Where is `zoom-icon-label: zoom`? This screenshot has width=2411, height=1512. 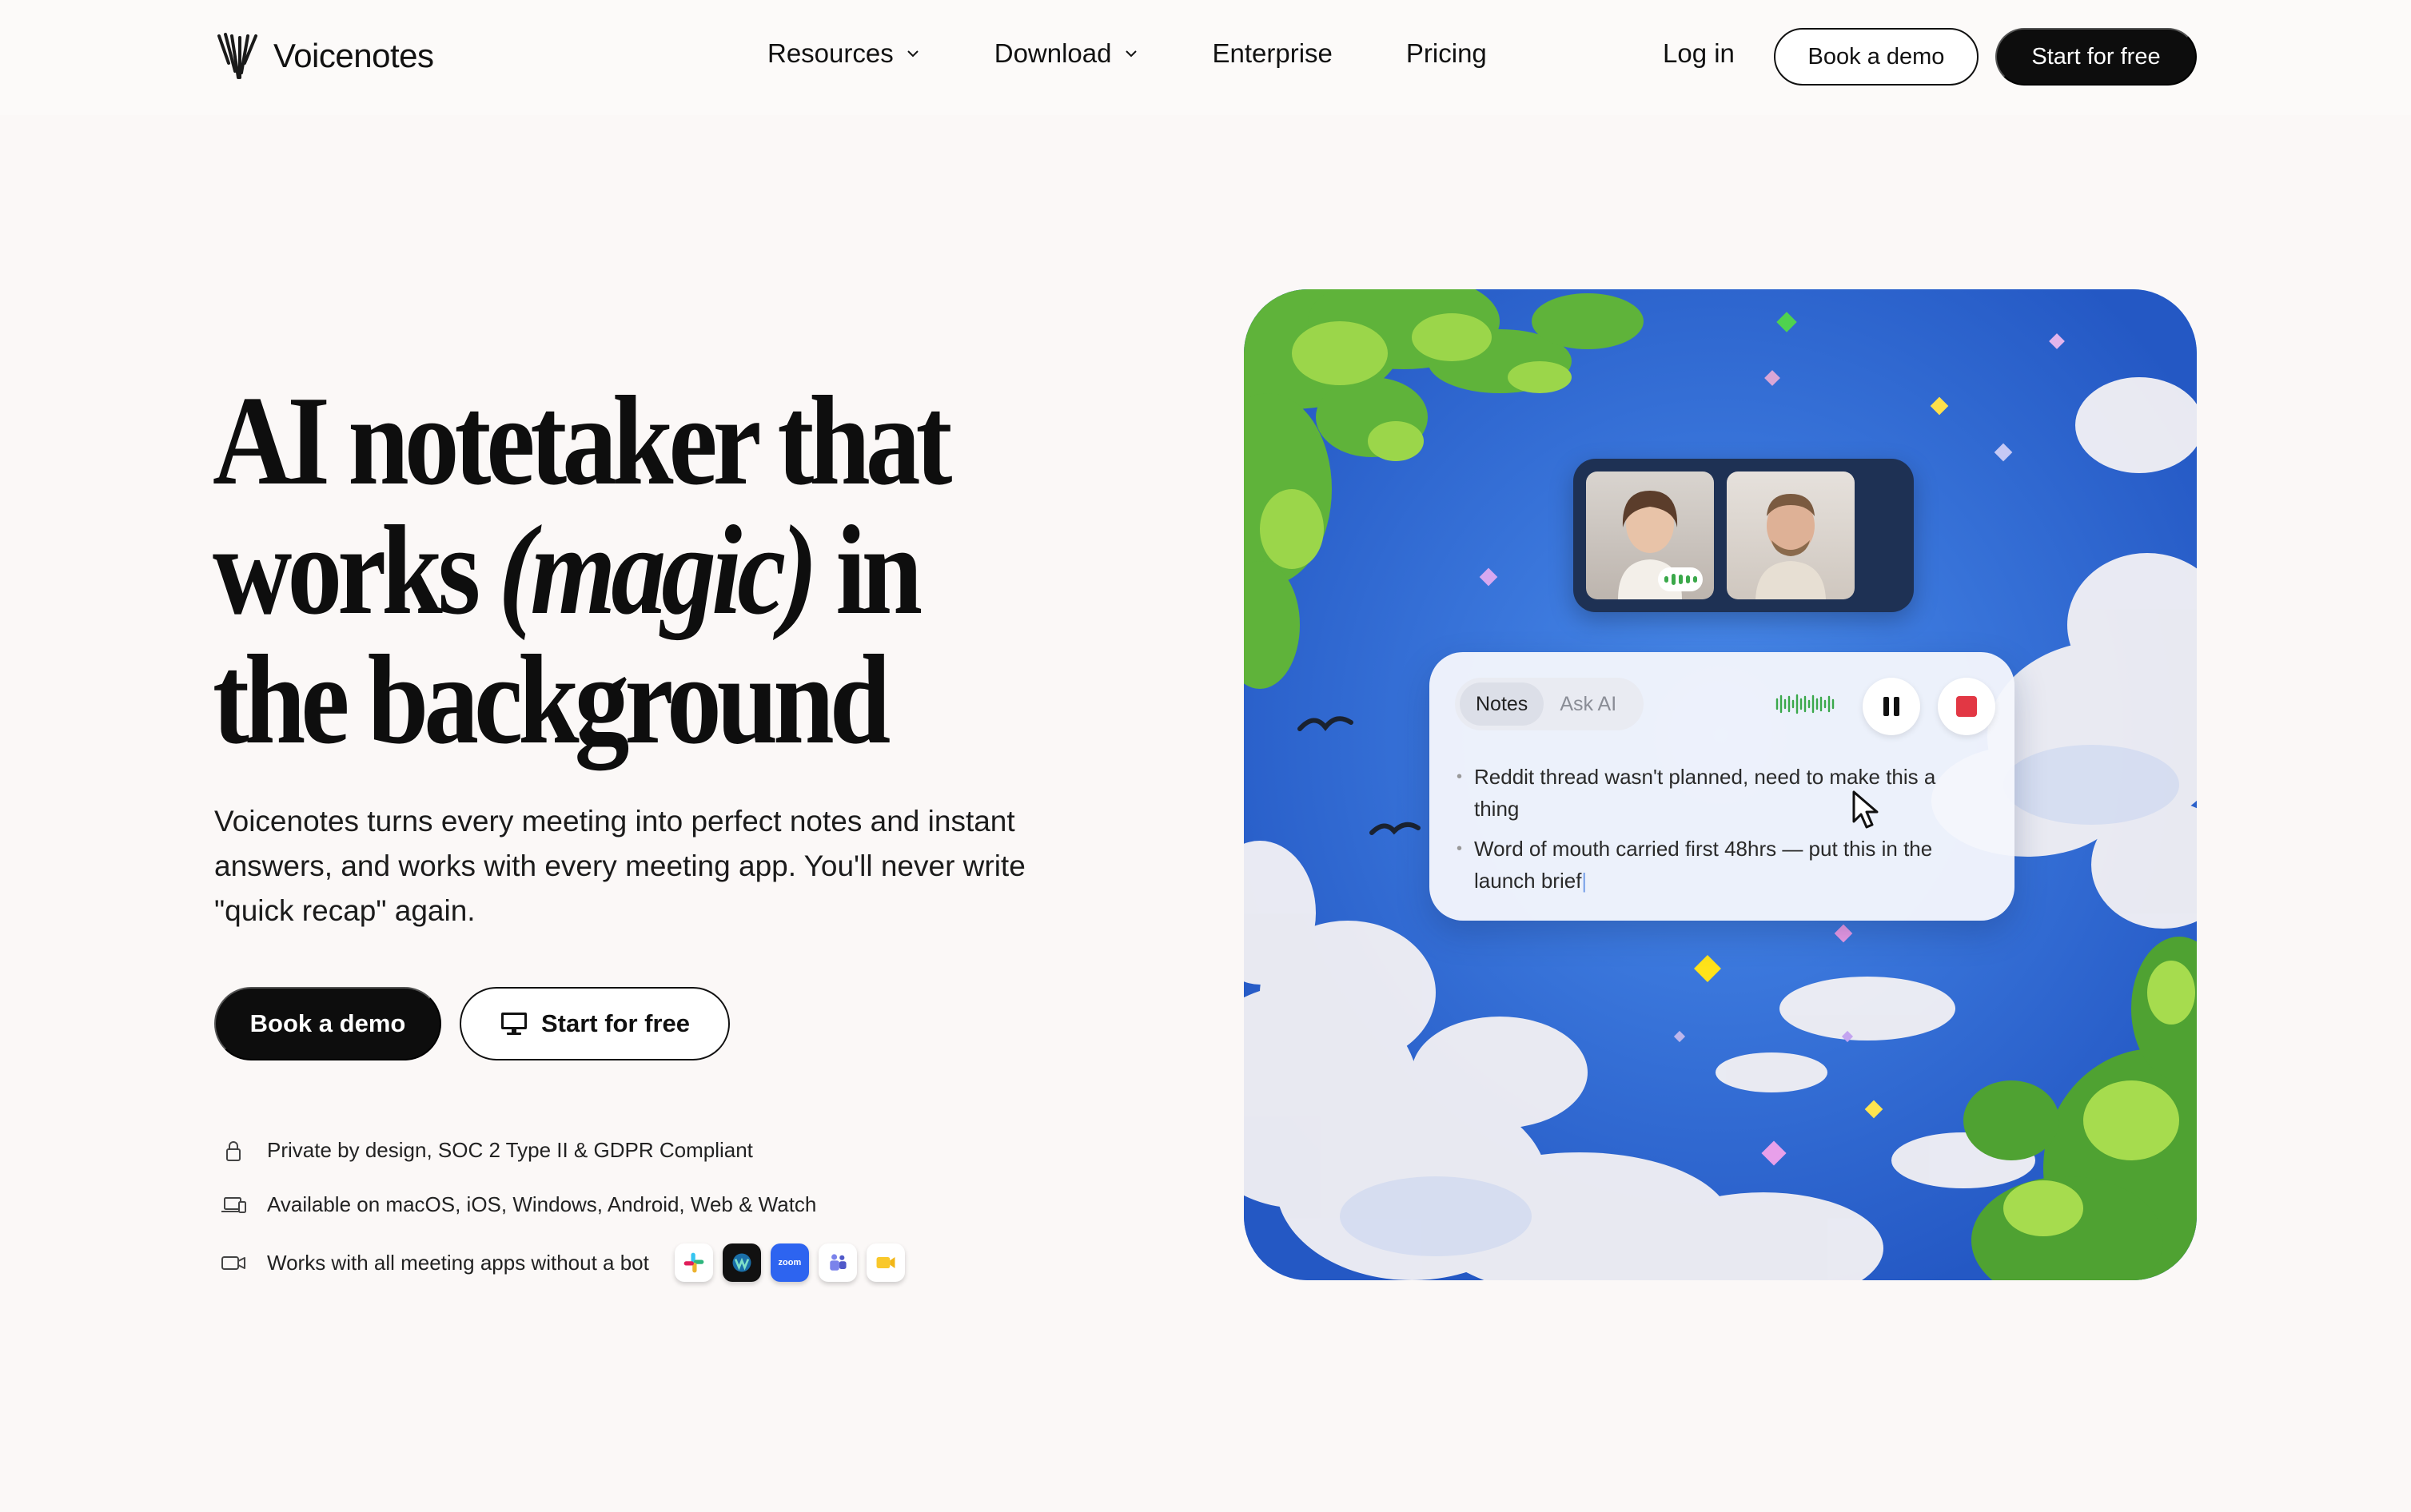 zoom-icon-label: zoom is located at coordinates (790, 1262).